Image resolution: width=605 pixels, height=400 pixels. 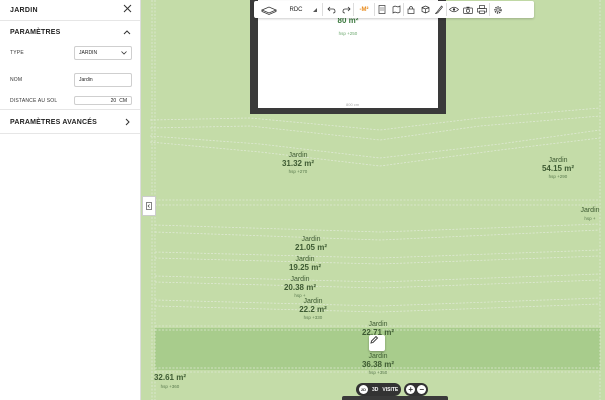 What do you see at coordinates (311, 247) in the screenshot?
I see `room-area: 21.05 m²` at bounding box center [311, 247].